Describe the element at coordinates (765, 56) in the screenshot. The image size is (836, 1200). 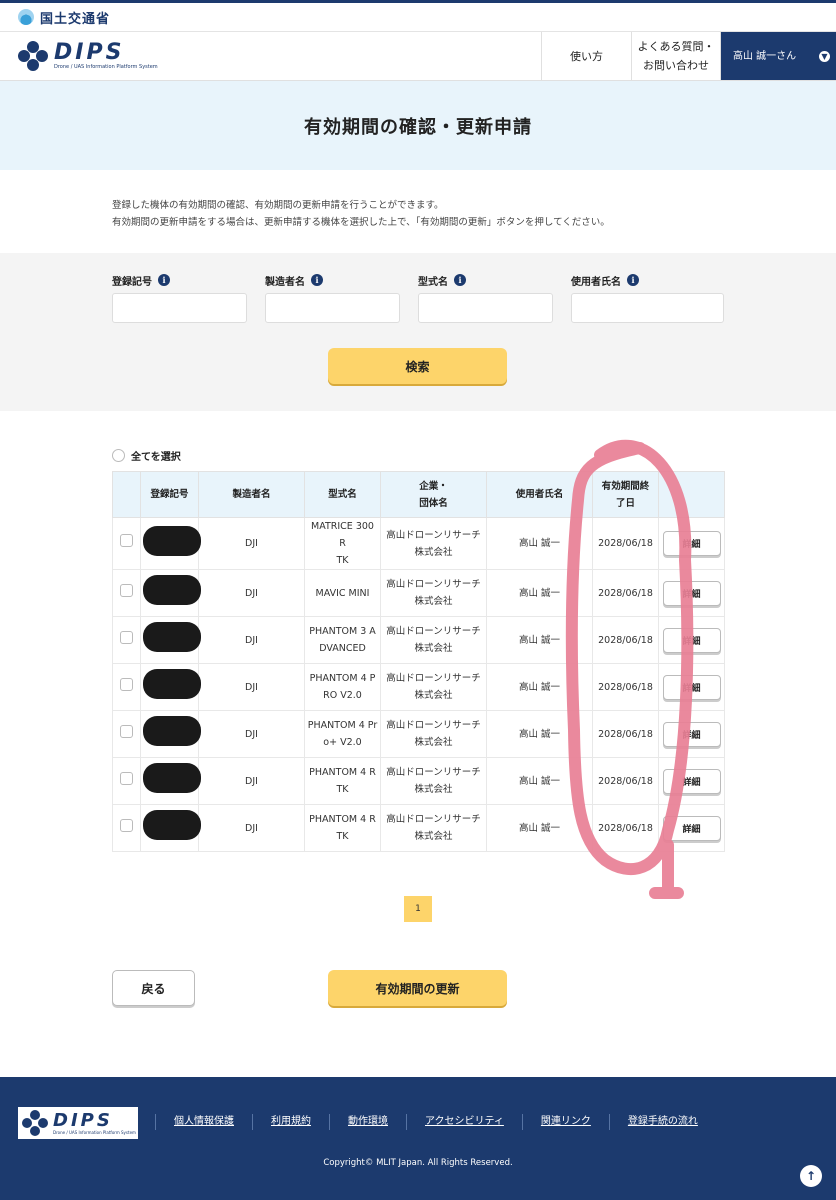
I see `user-name: 高山 誠一さん` at that location.